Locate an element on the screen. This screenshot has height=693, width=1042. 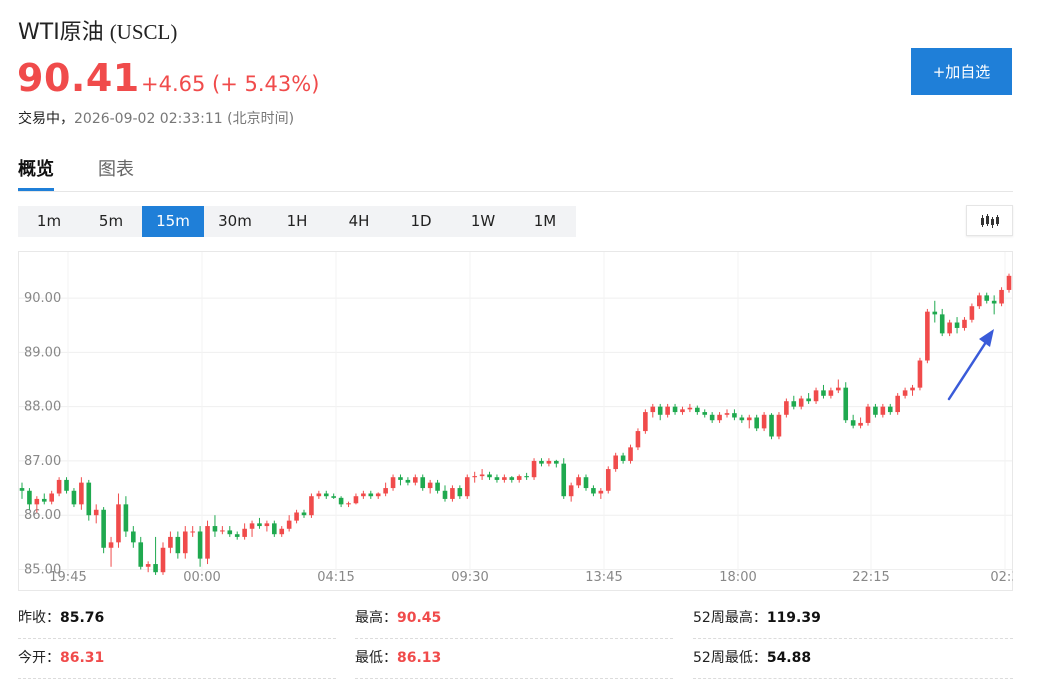
change-percent: (+ 5.43%) is located at coordinates (266, 84).